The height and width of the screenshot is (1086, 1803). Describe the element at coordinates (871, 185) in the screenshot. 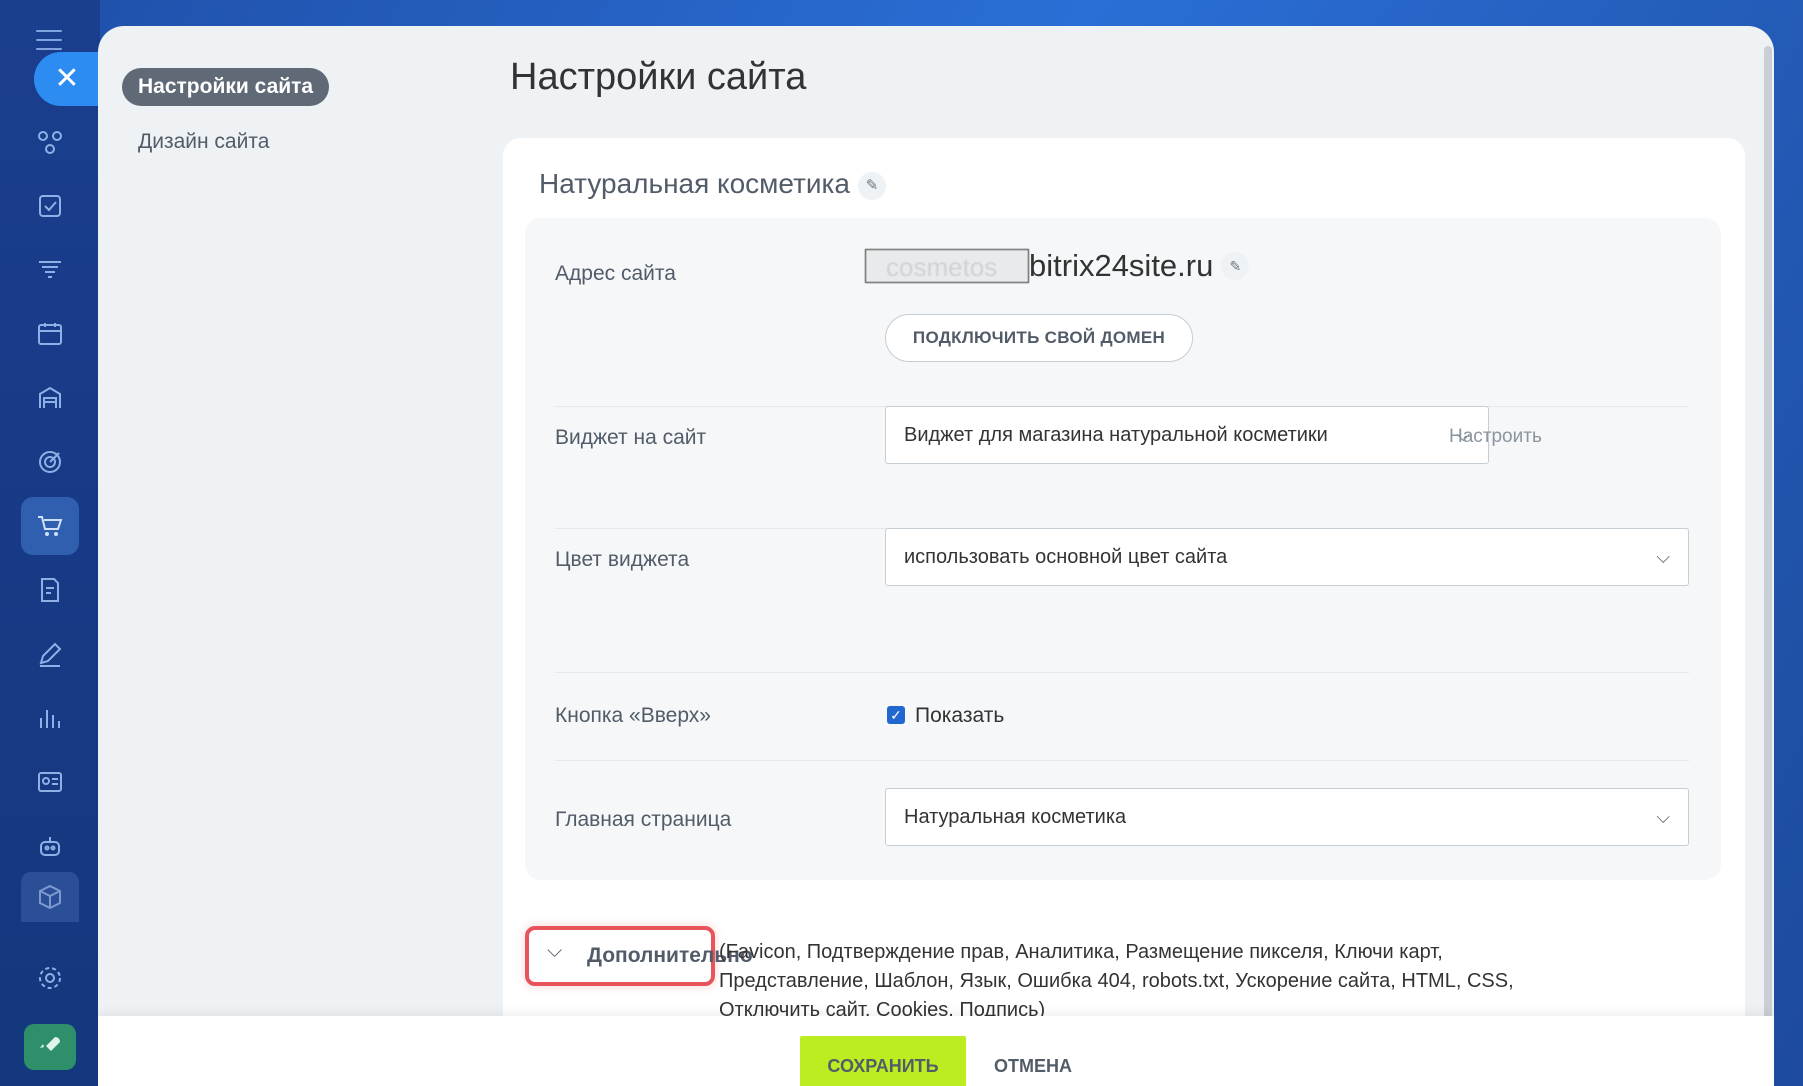

I see `edit-pencil-icon: ✎` at that location.